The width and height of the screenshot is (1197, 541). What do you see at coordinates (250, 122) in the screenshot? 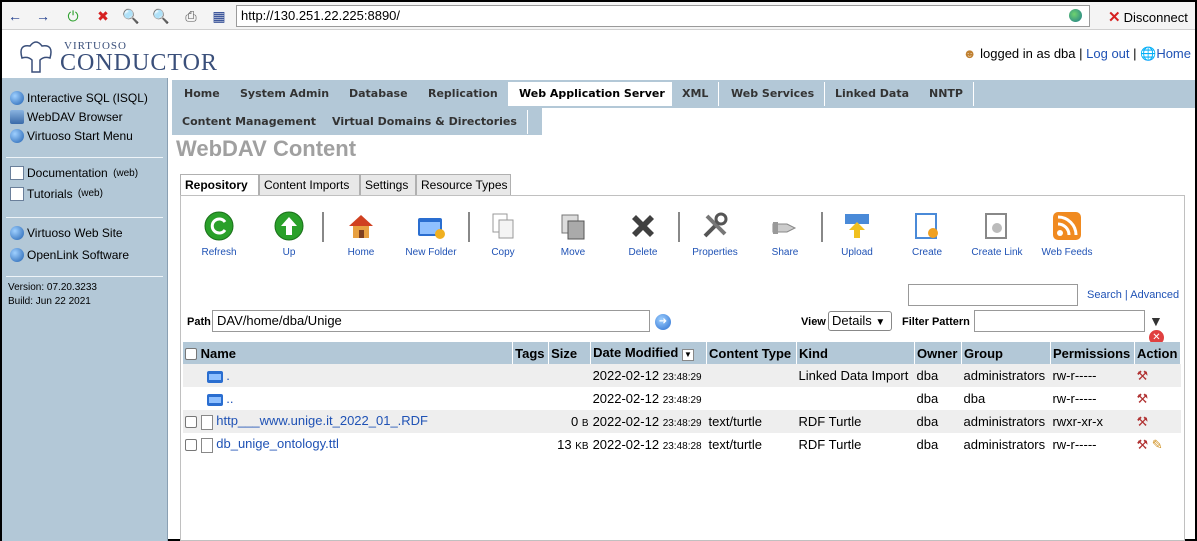
I see `tab-content-management: Content Management` at bounding box center [250, 122].